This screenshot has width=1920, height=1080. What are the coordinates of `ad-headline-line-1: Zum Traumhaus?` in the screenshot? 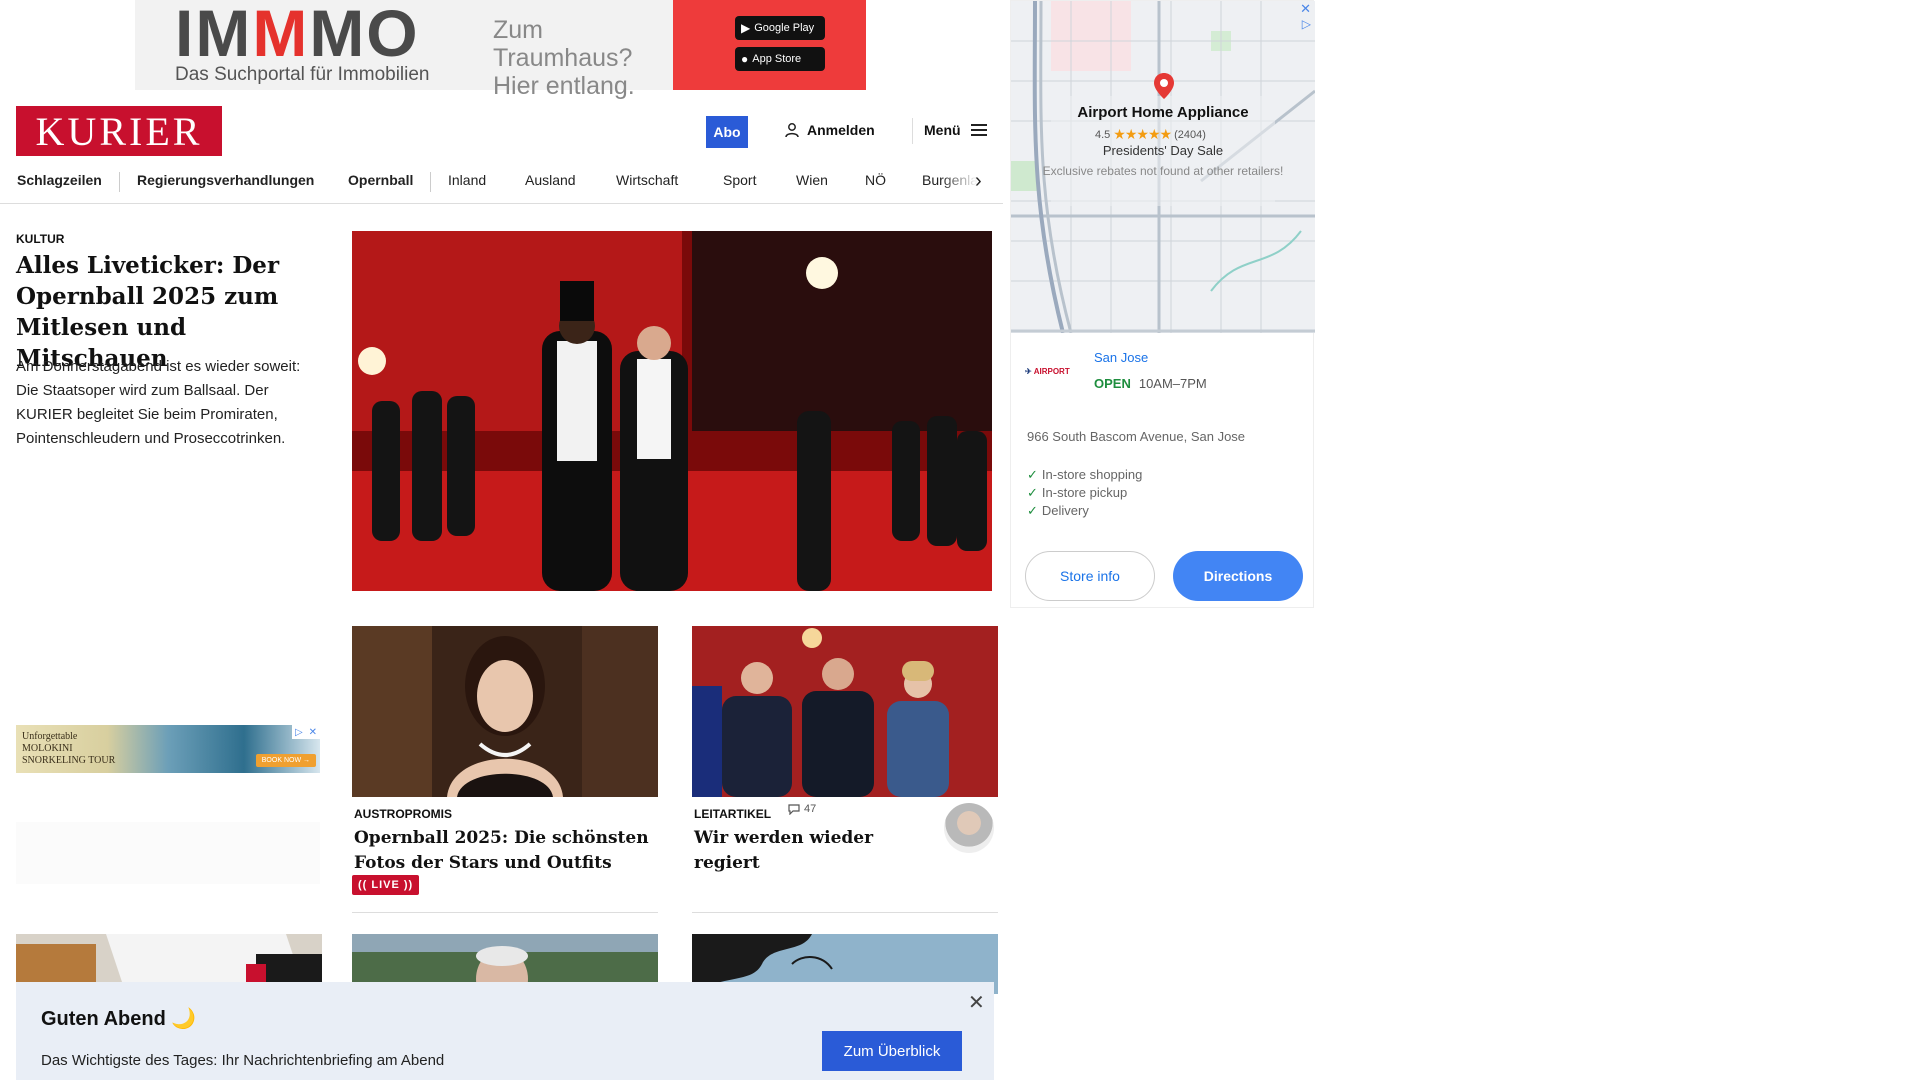 It's located at (563, 44).